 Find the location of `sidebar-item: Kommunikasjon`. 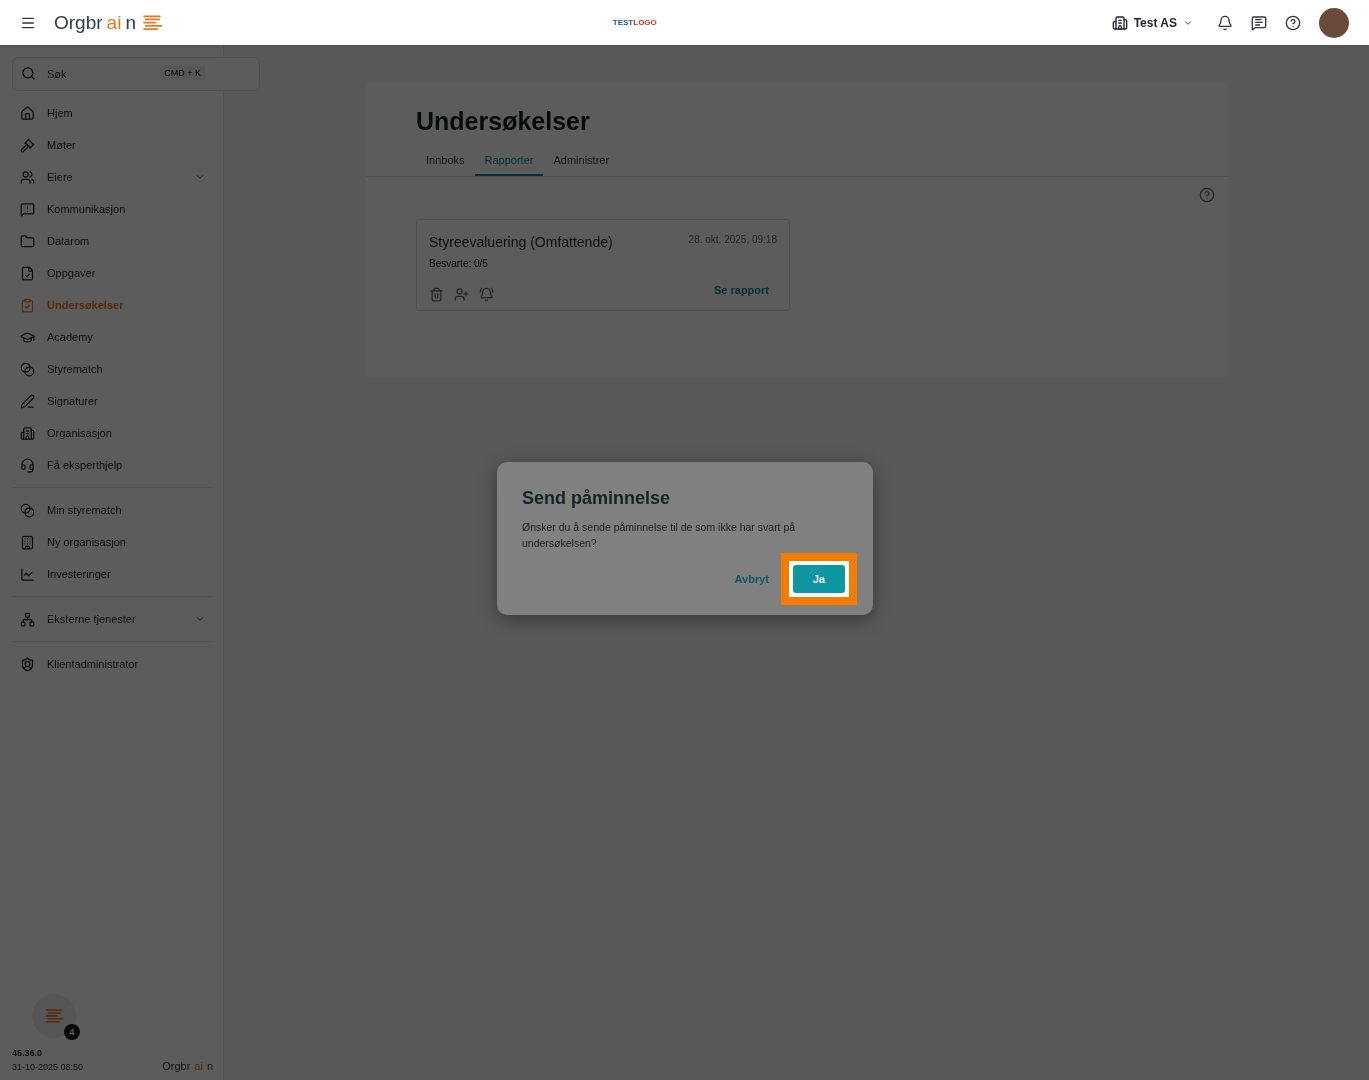

sidebar-item: Kommunikasjon is located at coordinates (112, 209).